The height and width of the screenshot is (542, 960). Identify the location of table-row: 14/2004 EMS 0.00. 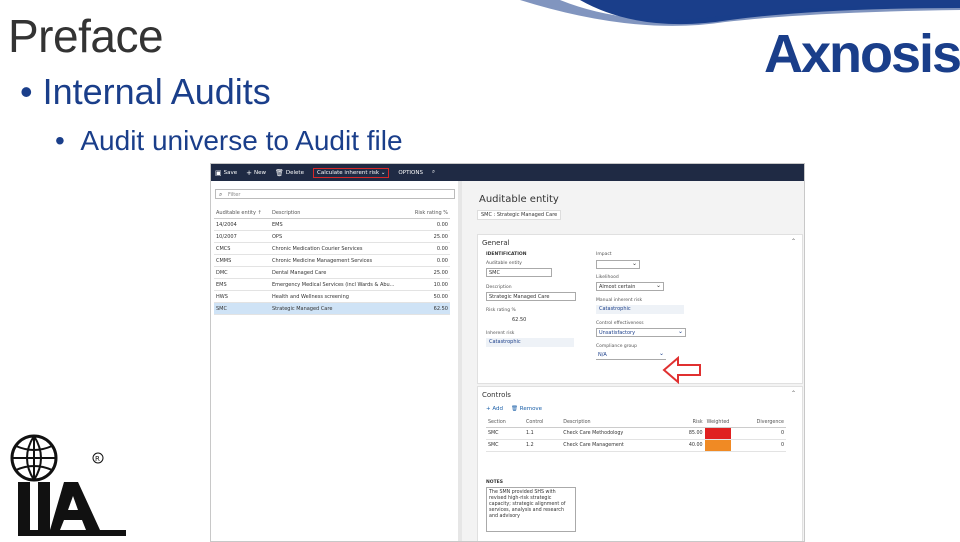
(332, 224).